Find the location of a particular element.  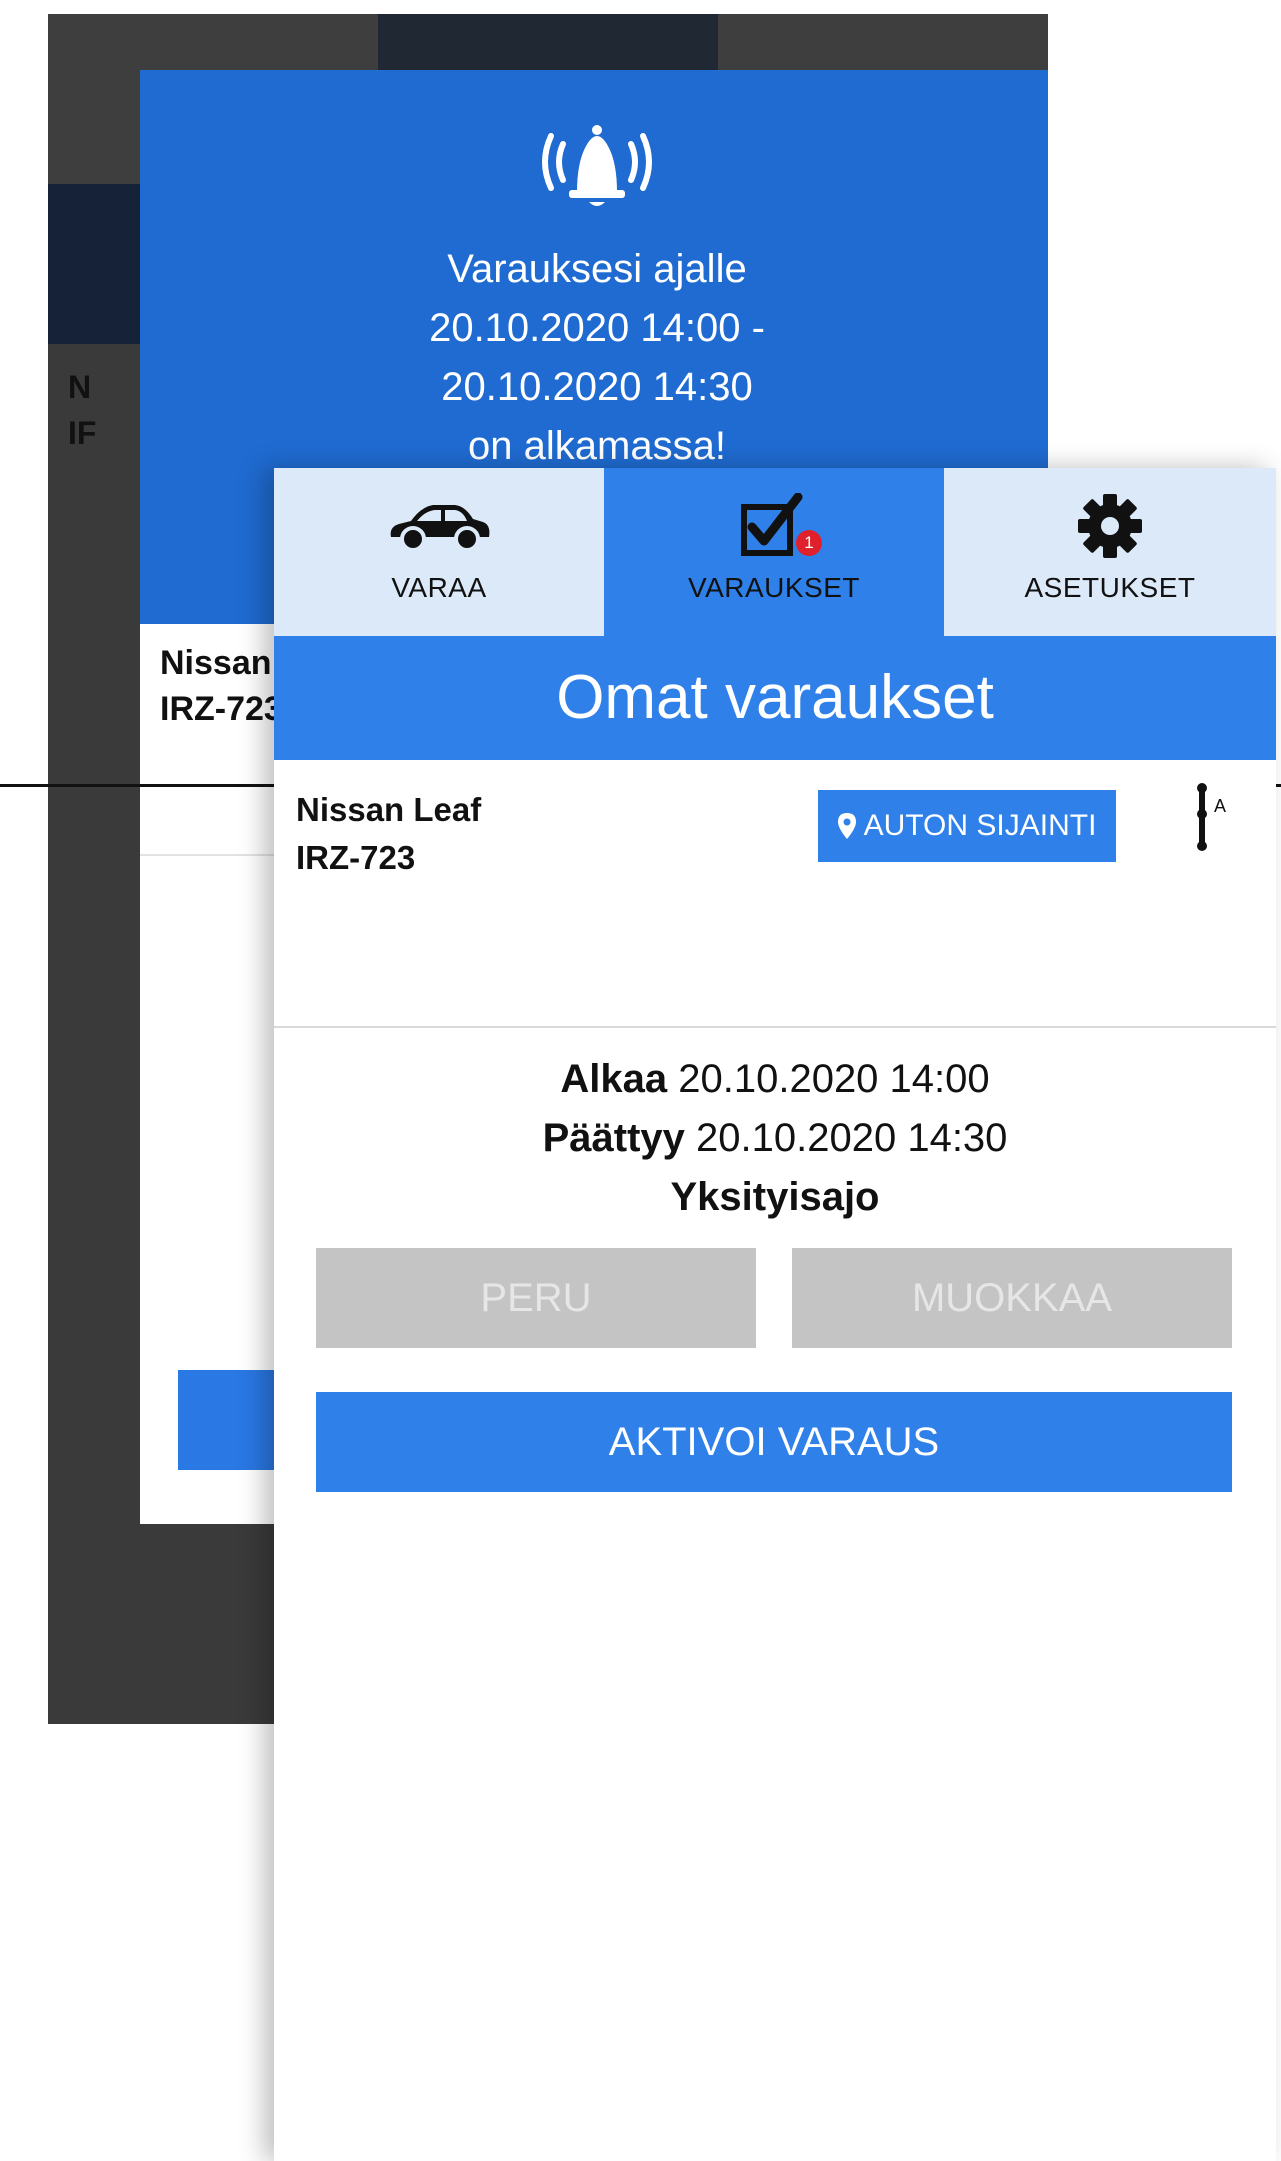

tab-bar: VARAA 1 VARAUKSET ASETUKSET is located at coordinates (775, 552).